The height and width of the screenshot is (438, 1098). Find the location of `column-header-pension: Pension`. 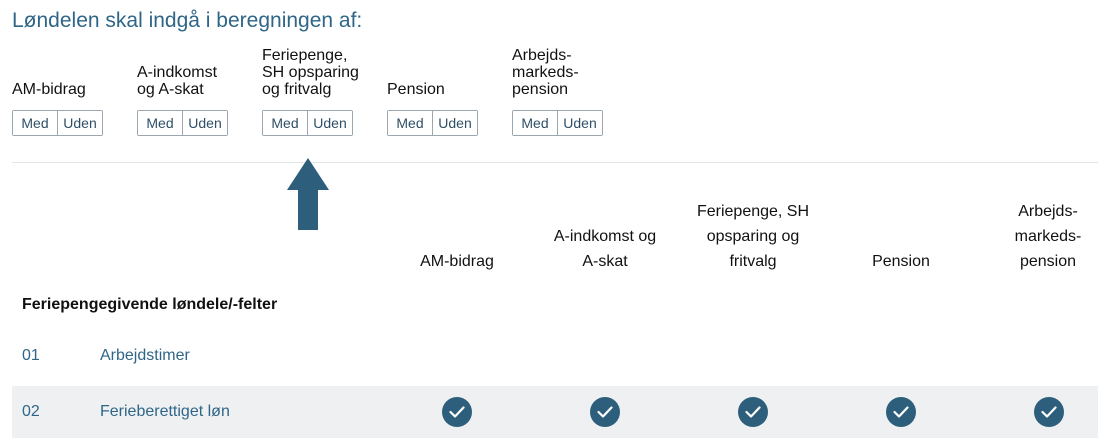

column-header-pension: Pension is located at coordinates (901, 261).